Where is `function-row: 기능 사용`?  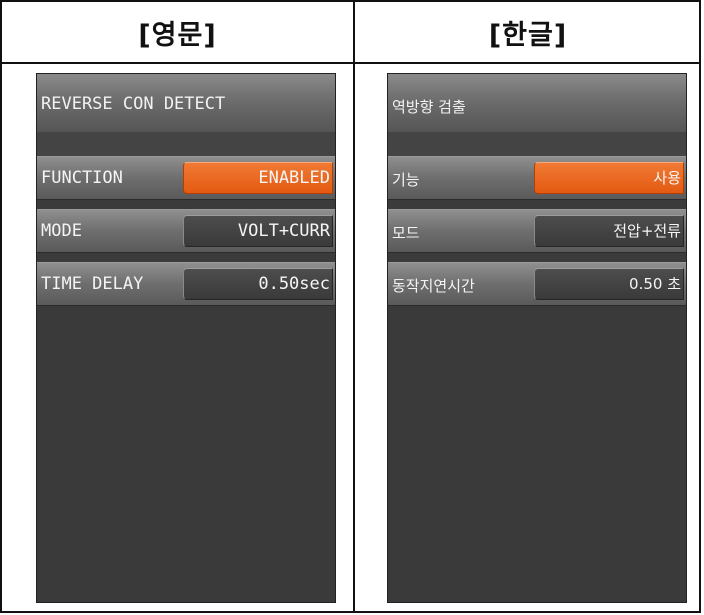
function-row: 기능 사용 is located at coordinates (537, 178).